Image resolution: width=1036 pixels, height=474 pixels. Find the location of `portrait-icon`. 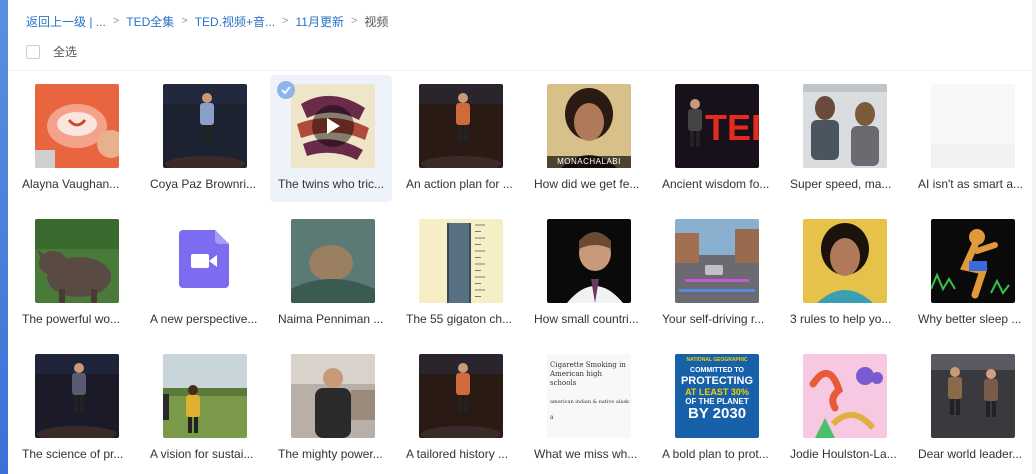

portrait-icon is located at coordinates (845, 261).